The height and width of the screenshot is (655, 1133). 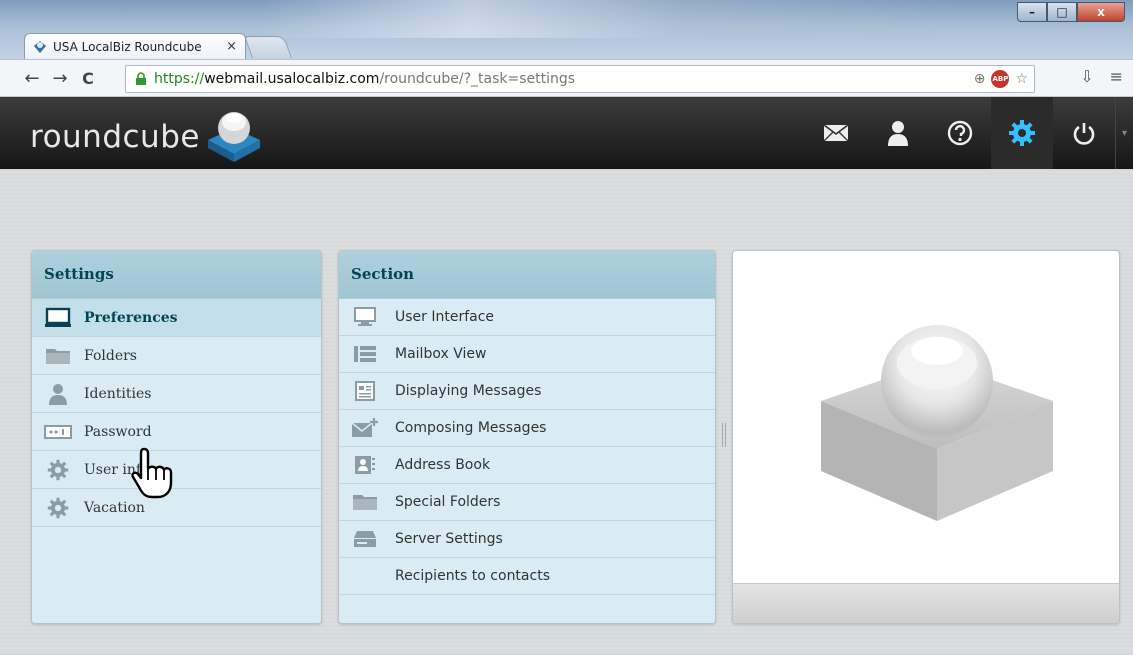 I want to click on section-item-special-folders: Special Folders, so click(x=527, y=502).